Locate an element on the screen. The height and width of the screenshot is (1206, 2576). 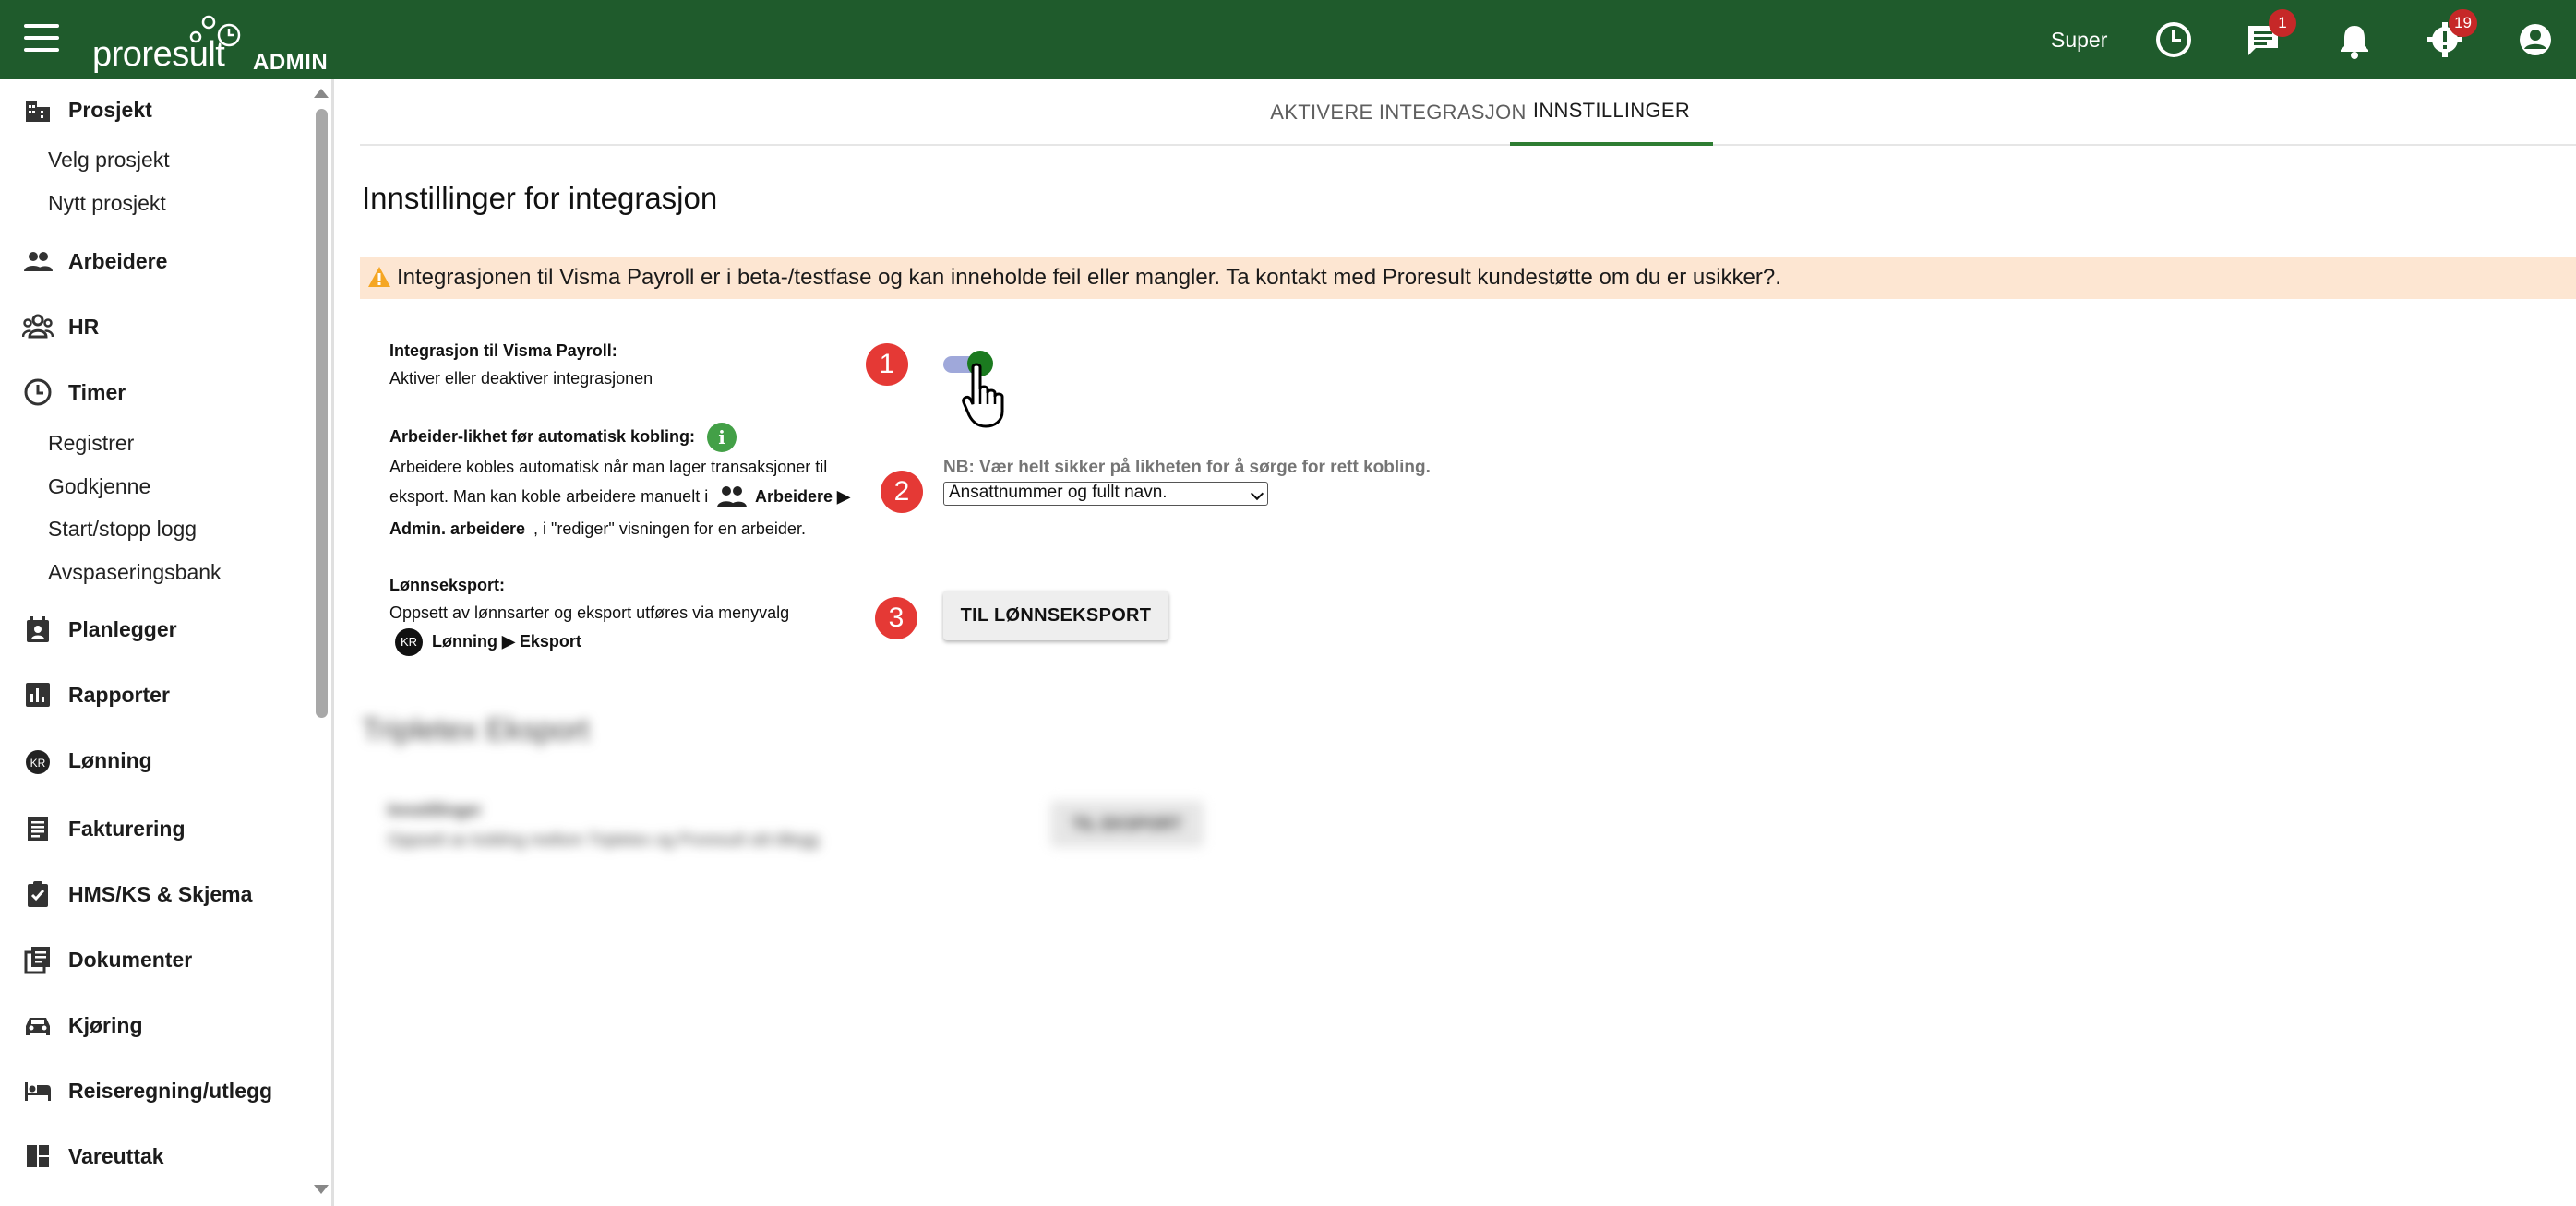
sidebar-item-label: HMS/KS & Skjema is located at coordinates (161, 893).